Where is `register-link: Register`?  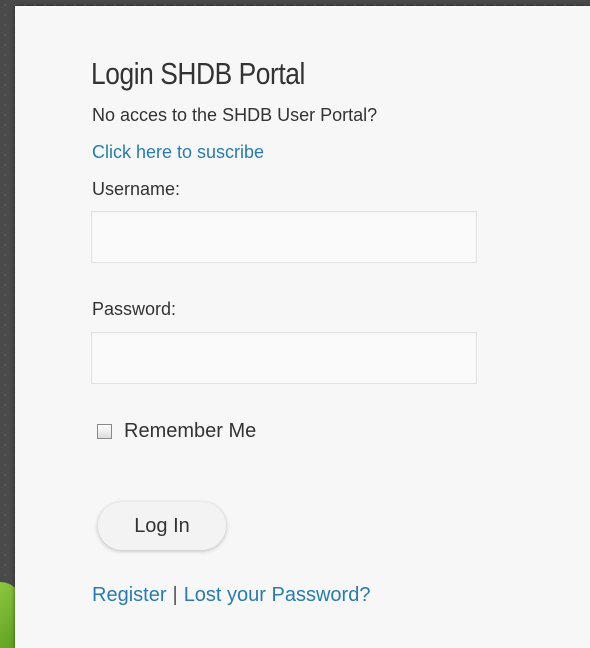
register-link: Register is located at coordinates (129, 595).